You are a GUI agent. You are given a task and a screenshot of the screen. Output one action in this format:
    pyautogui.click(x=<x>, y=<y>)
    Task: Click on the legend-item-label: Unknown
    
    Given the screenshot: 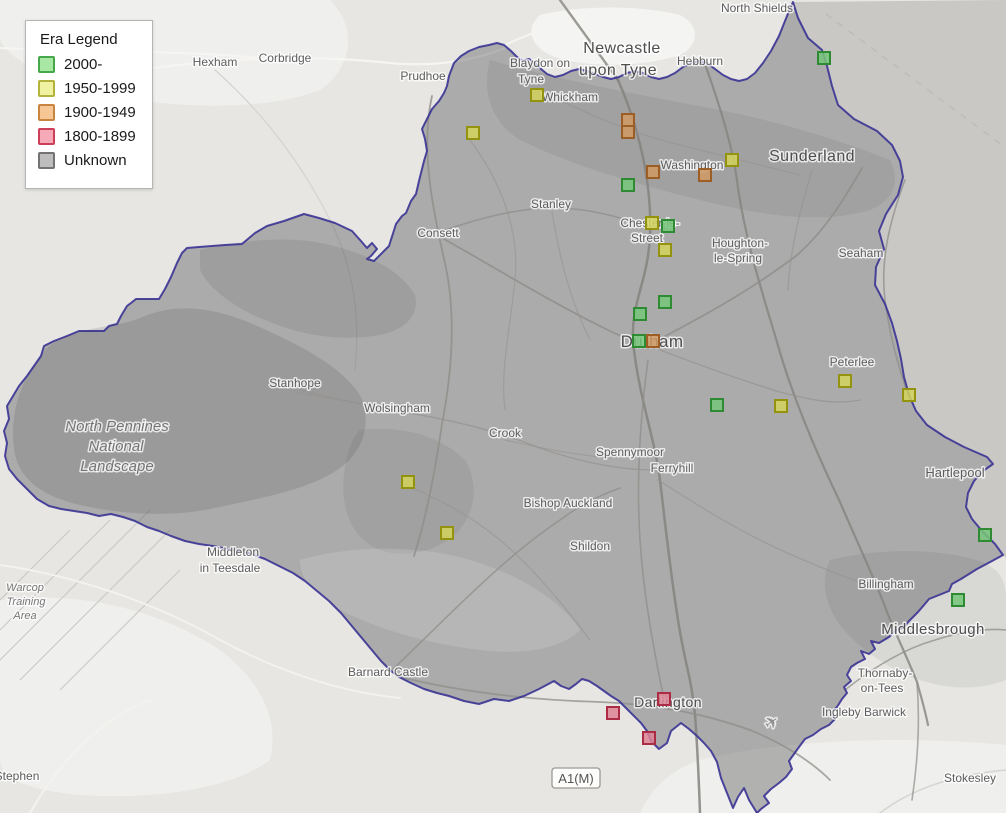 What is the action you would take?
    pyautogui.click(x=95, y=160)
    